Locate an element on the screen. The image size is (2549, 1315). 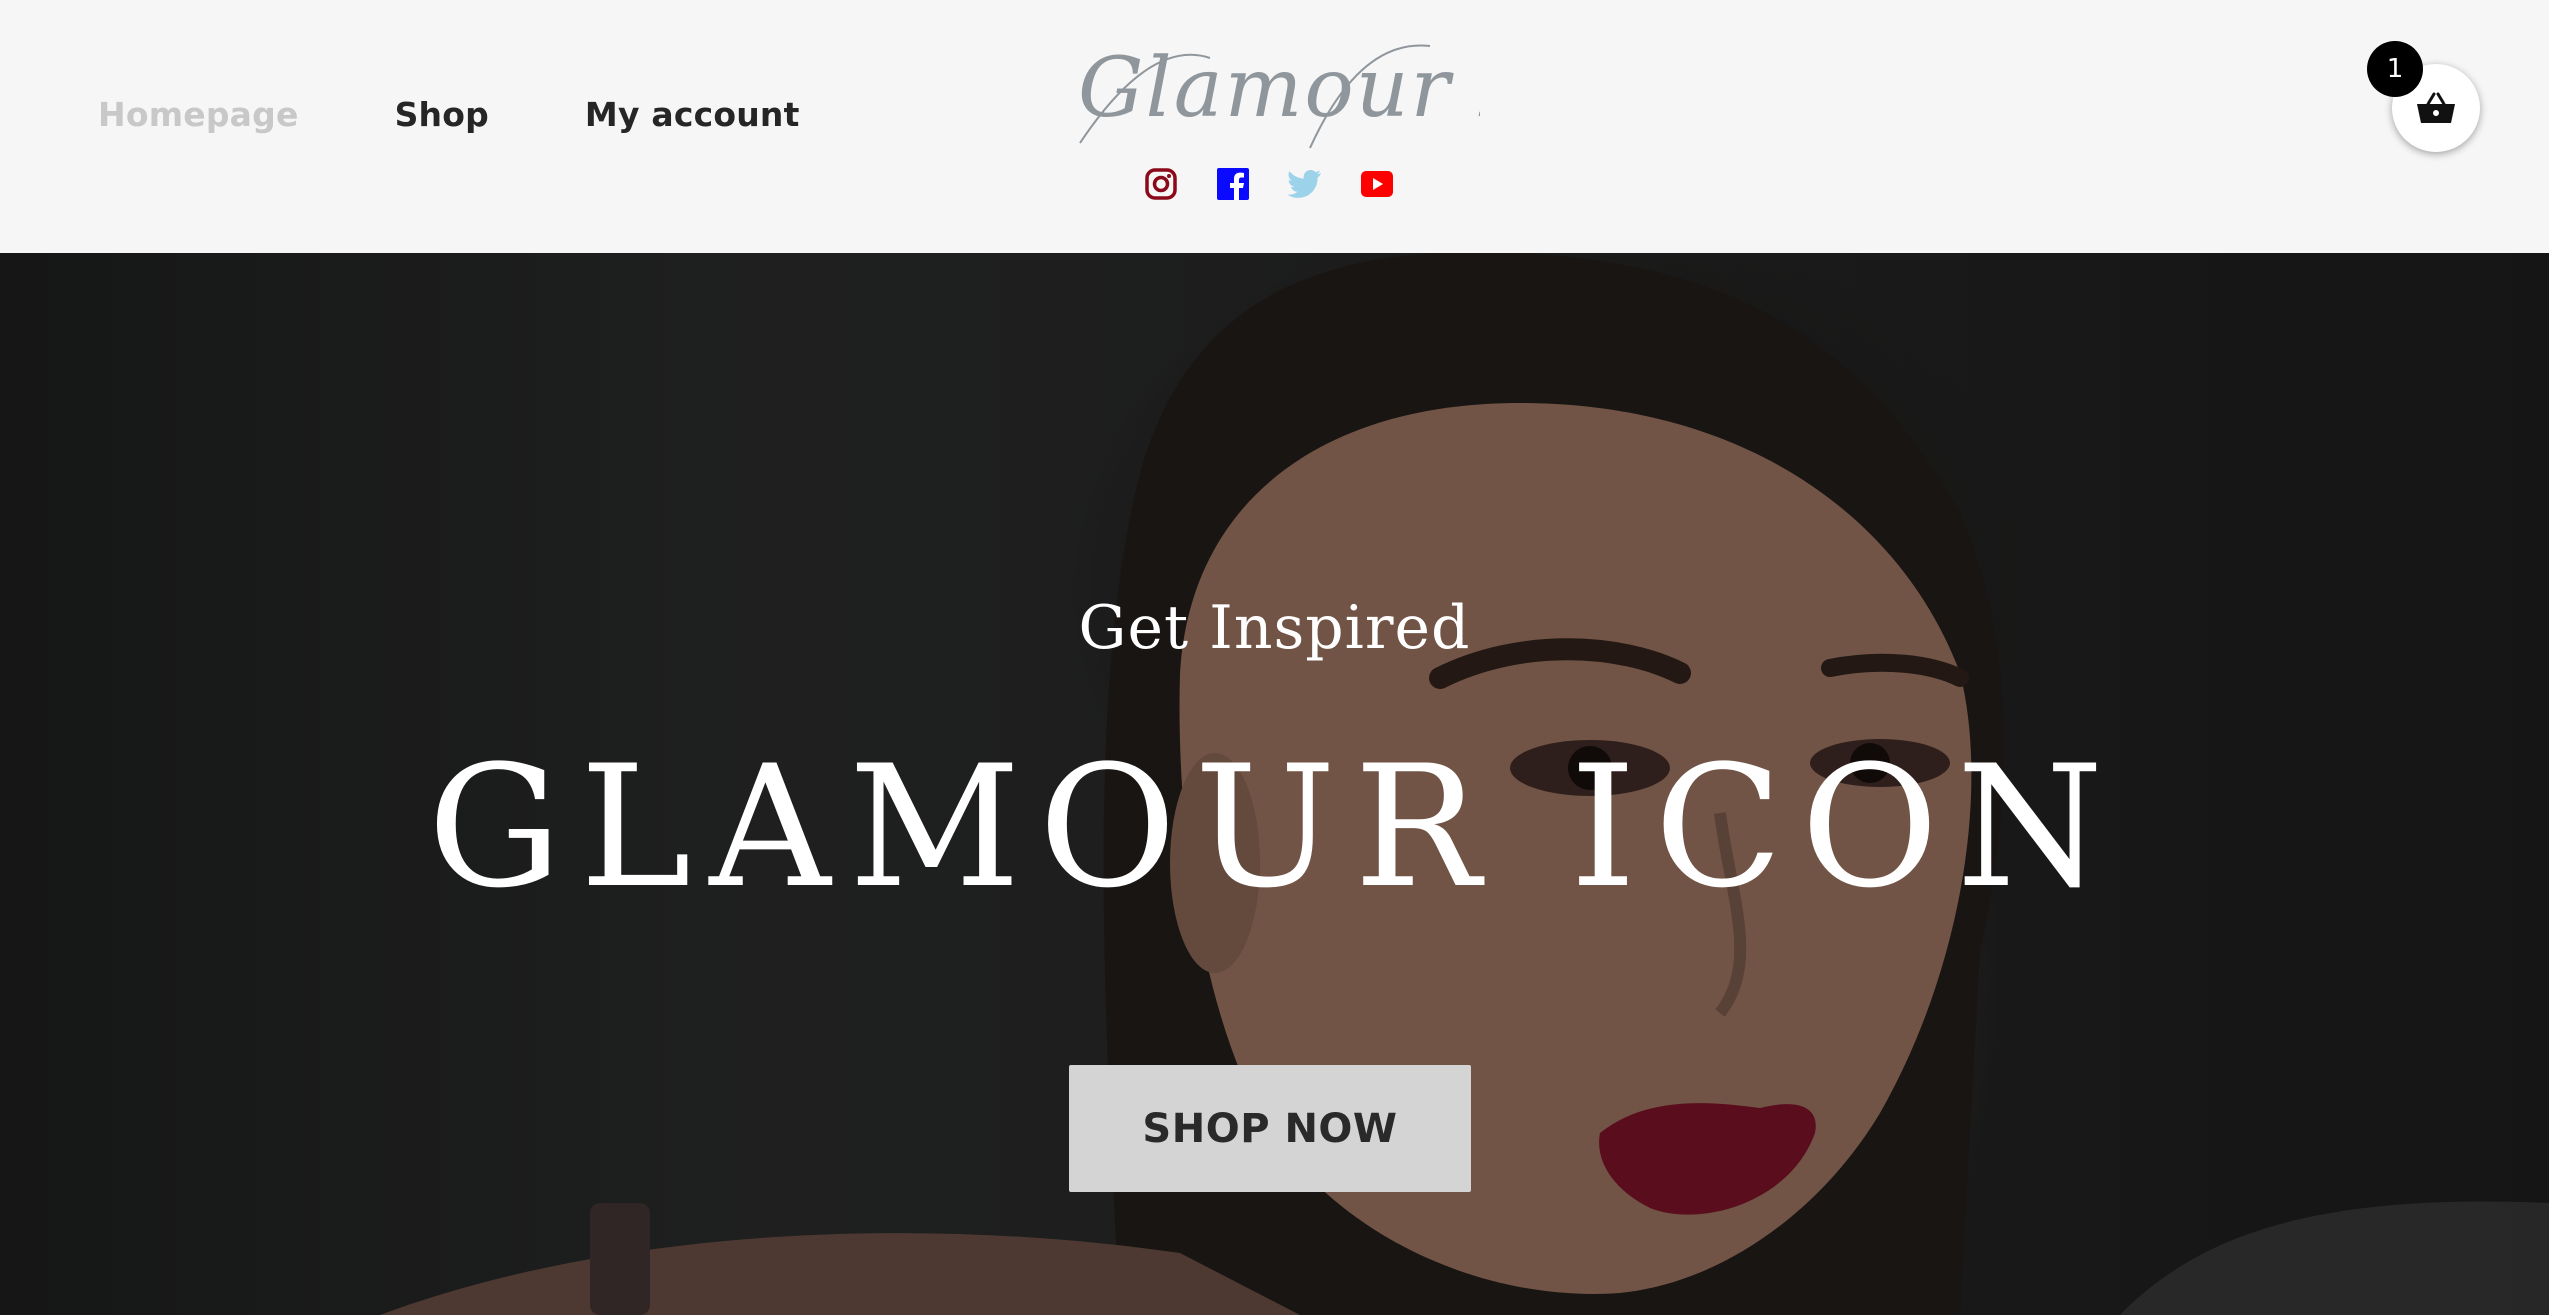
social-links is located at coordinates (1269, 184).